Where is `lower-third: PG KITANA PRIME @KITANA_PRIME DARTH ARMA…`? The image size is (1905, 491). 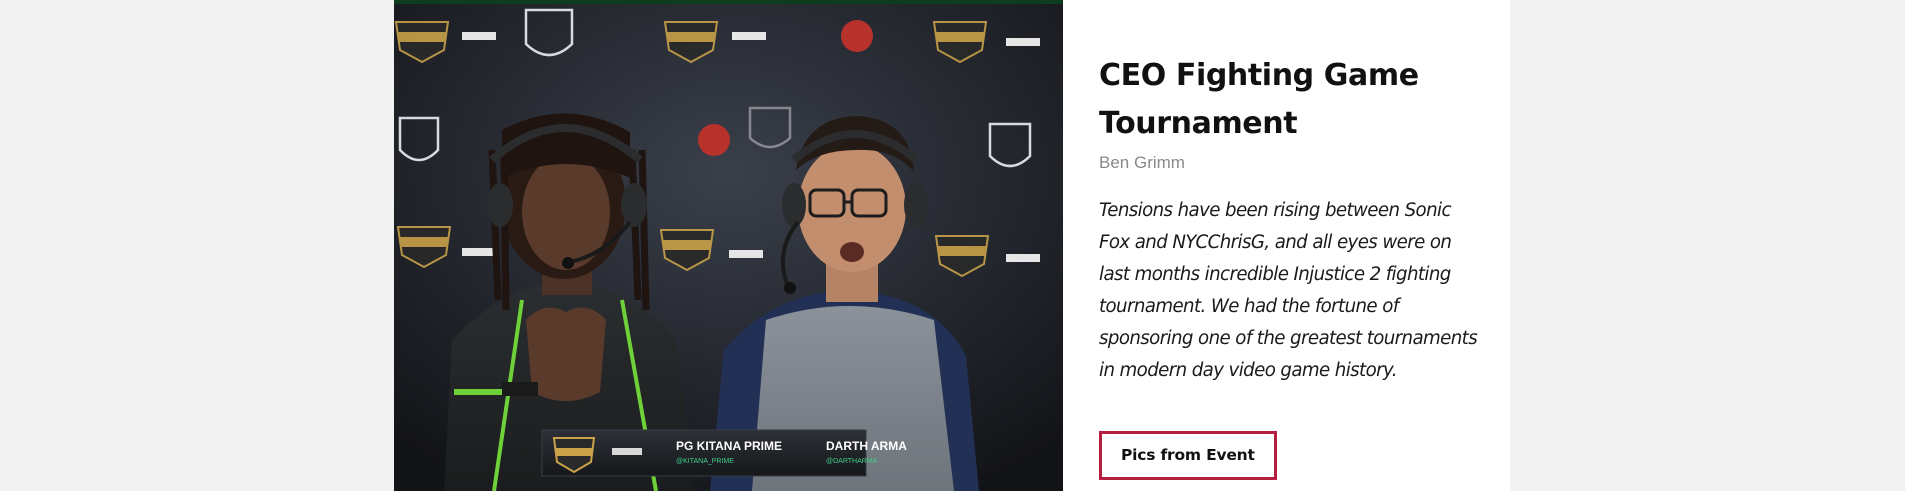 lower-third: PG KITANA PRIME @KITANA_PRIME DARTH ARMA… is located at coordinates (724, 453).